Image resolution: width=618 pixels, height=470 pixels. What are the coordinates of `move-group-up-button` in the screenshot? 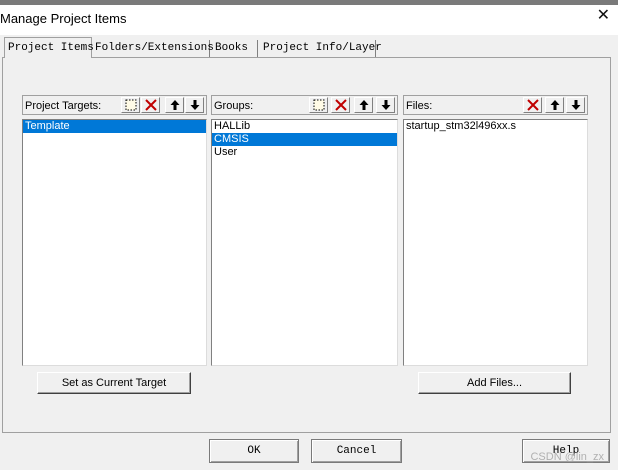 It's located at (363, 105).